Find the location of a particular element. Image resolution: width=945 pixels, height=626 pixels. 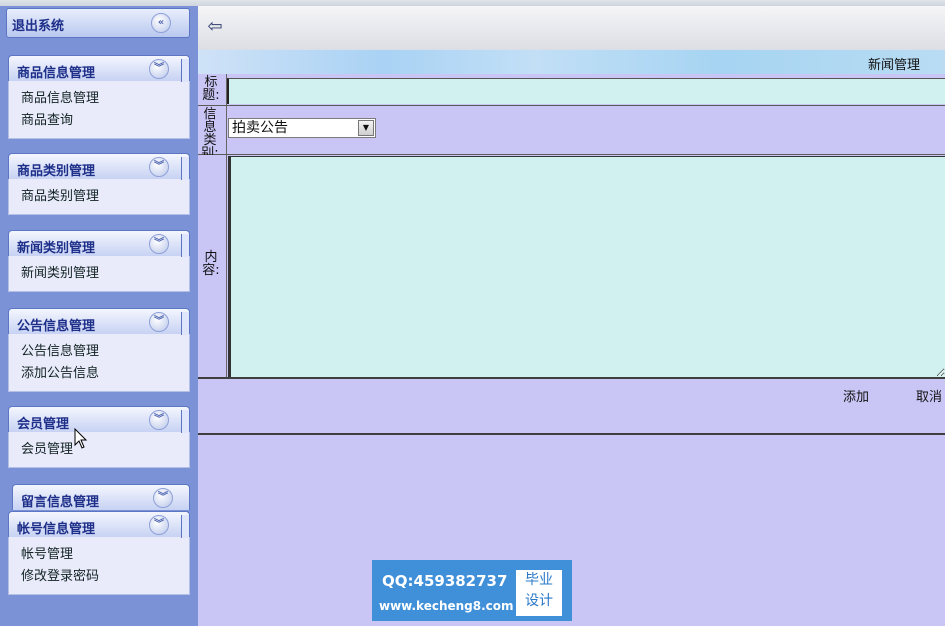

sidebar-item-product-category-manage: 商品类别管理 is located at coordinates (105, 197).